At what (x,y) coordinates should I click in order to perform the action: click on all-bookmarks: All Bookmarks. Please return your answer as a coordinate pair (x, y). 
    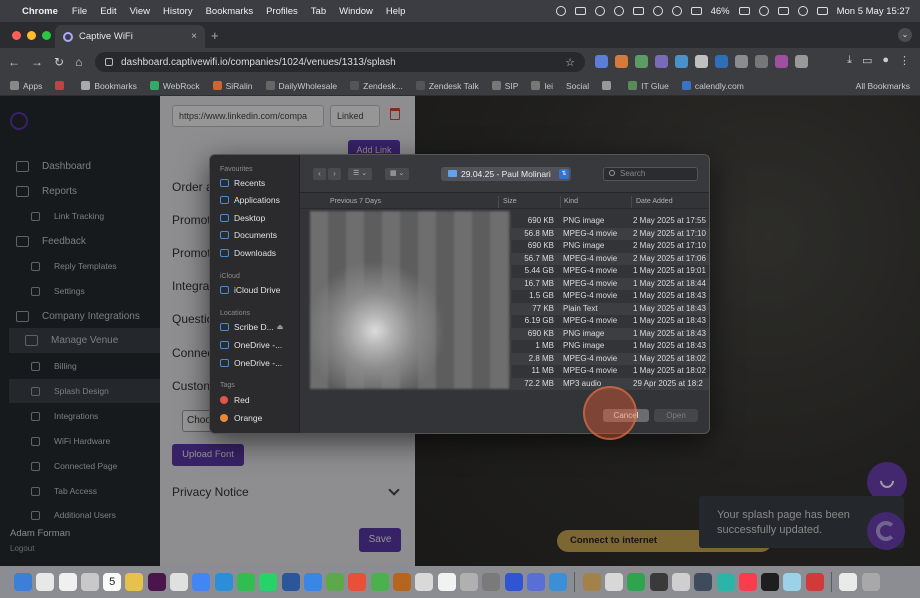
    Looking at the image, I should click on (883, 86).